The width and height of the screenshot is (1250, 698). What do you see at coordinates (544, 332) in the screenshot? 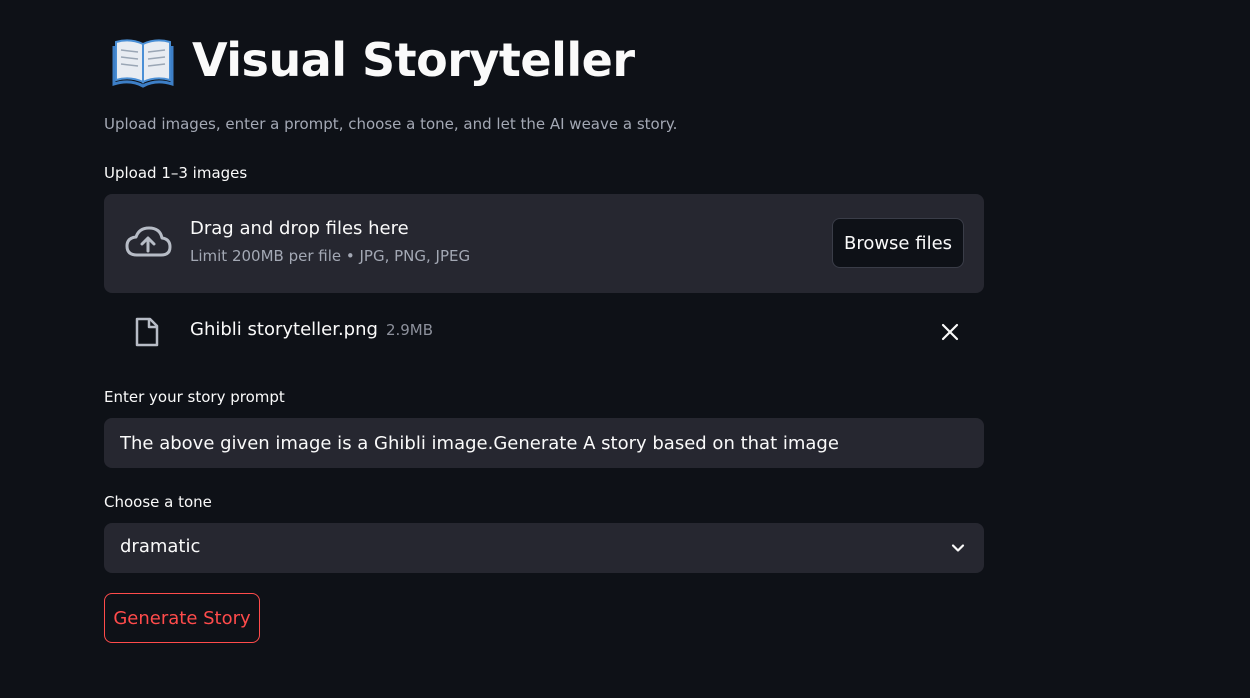
I see `uploaded-file-row: Ghibli storyteller.png 2.9MB` at bounding box center [544, 332].